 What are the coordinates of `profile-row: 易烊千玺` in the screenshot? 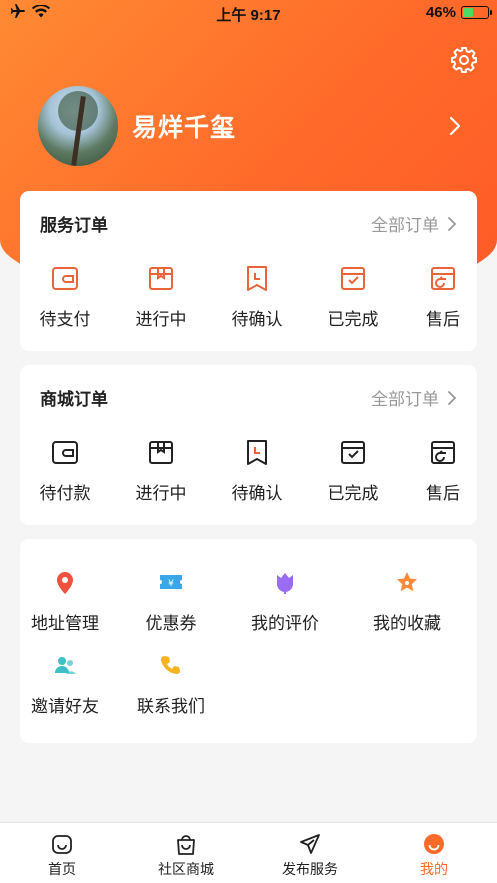 It's located at (137, 126).